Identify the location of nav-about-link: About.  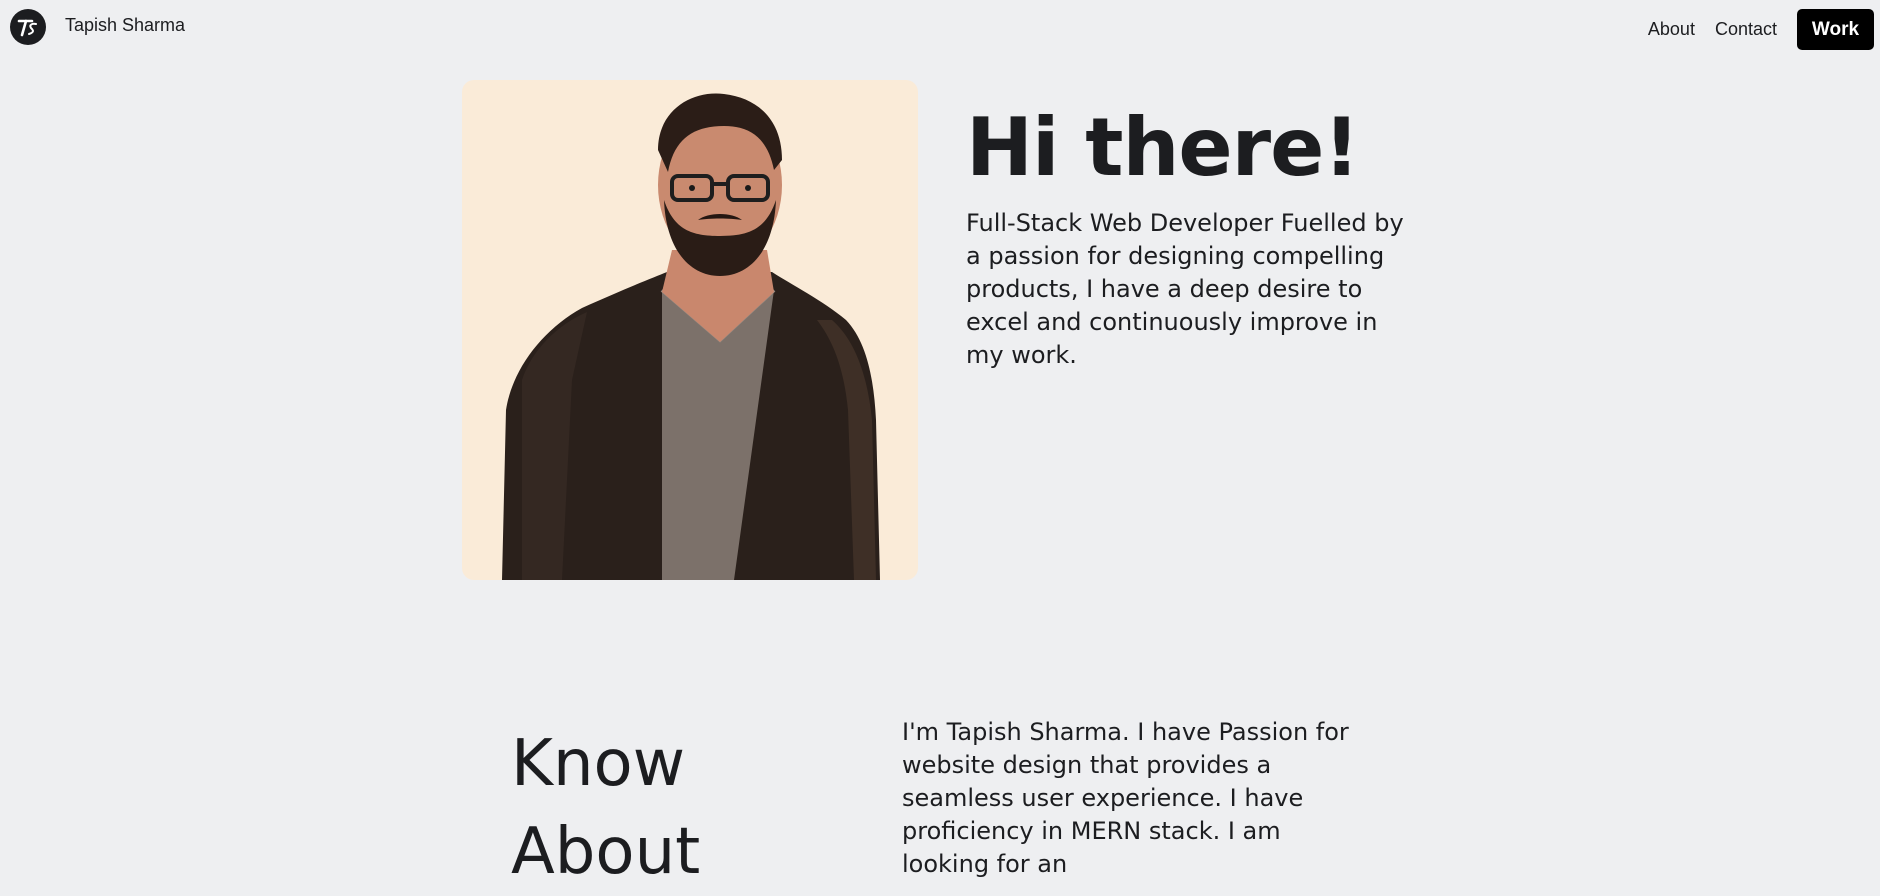
(1671, 29).